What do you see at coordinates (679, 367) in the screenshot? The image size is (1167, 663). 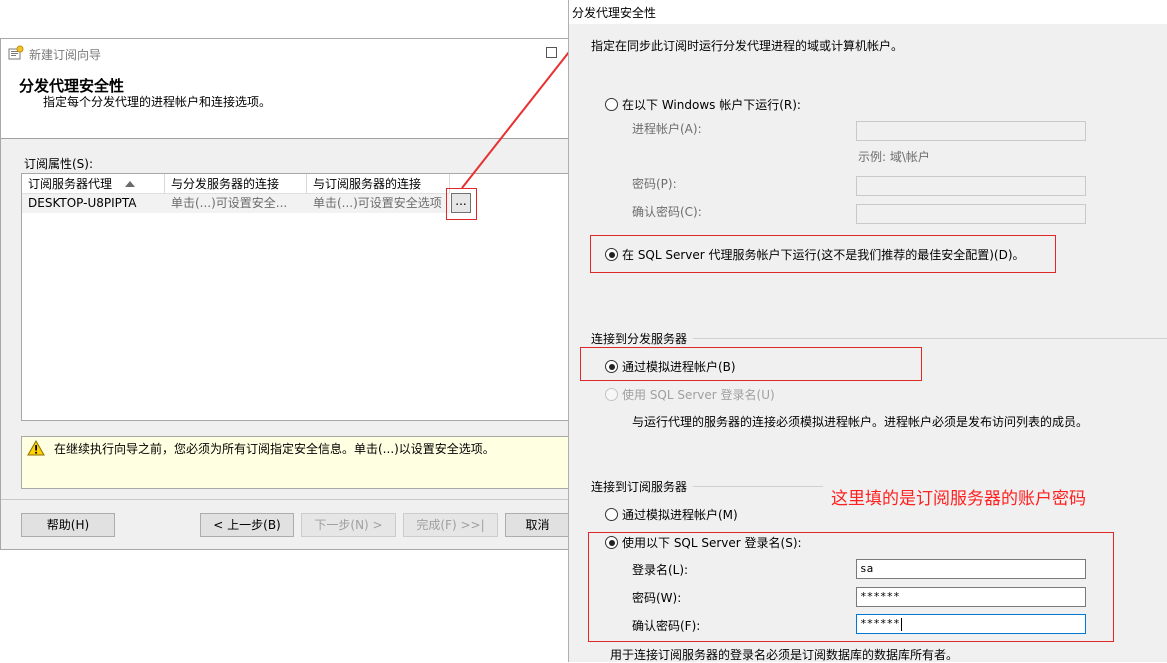 I see `distributor-impersonate-label: 通过模拟进程帐户(B)` at bounding box center [679, 367].